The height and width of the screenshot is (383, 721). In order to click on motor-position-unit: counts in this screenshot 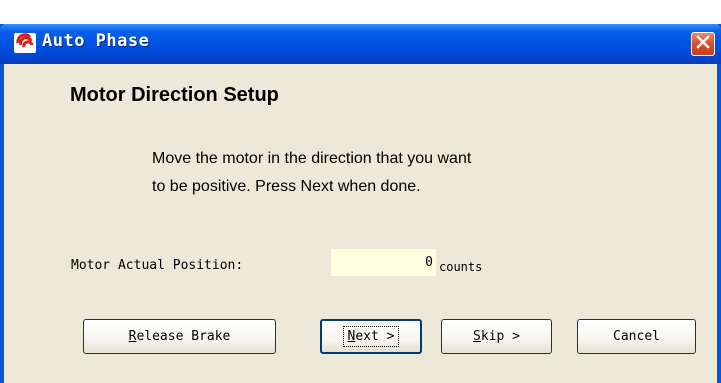, I will do `click(461, 267)`.